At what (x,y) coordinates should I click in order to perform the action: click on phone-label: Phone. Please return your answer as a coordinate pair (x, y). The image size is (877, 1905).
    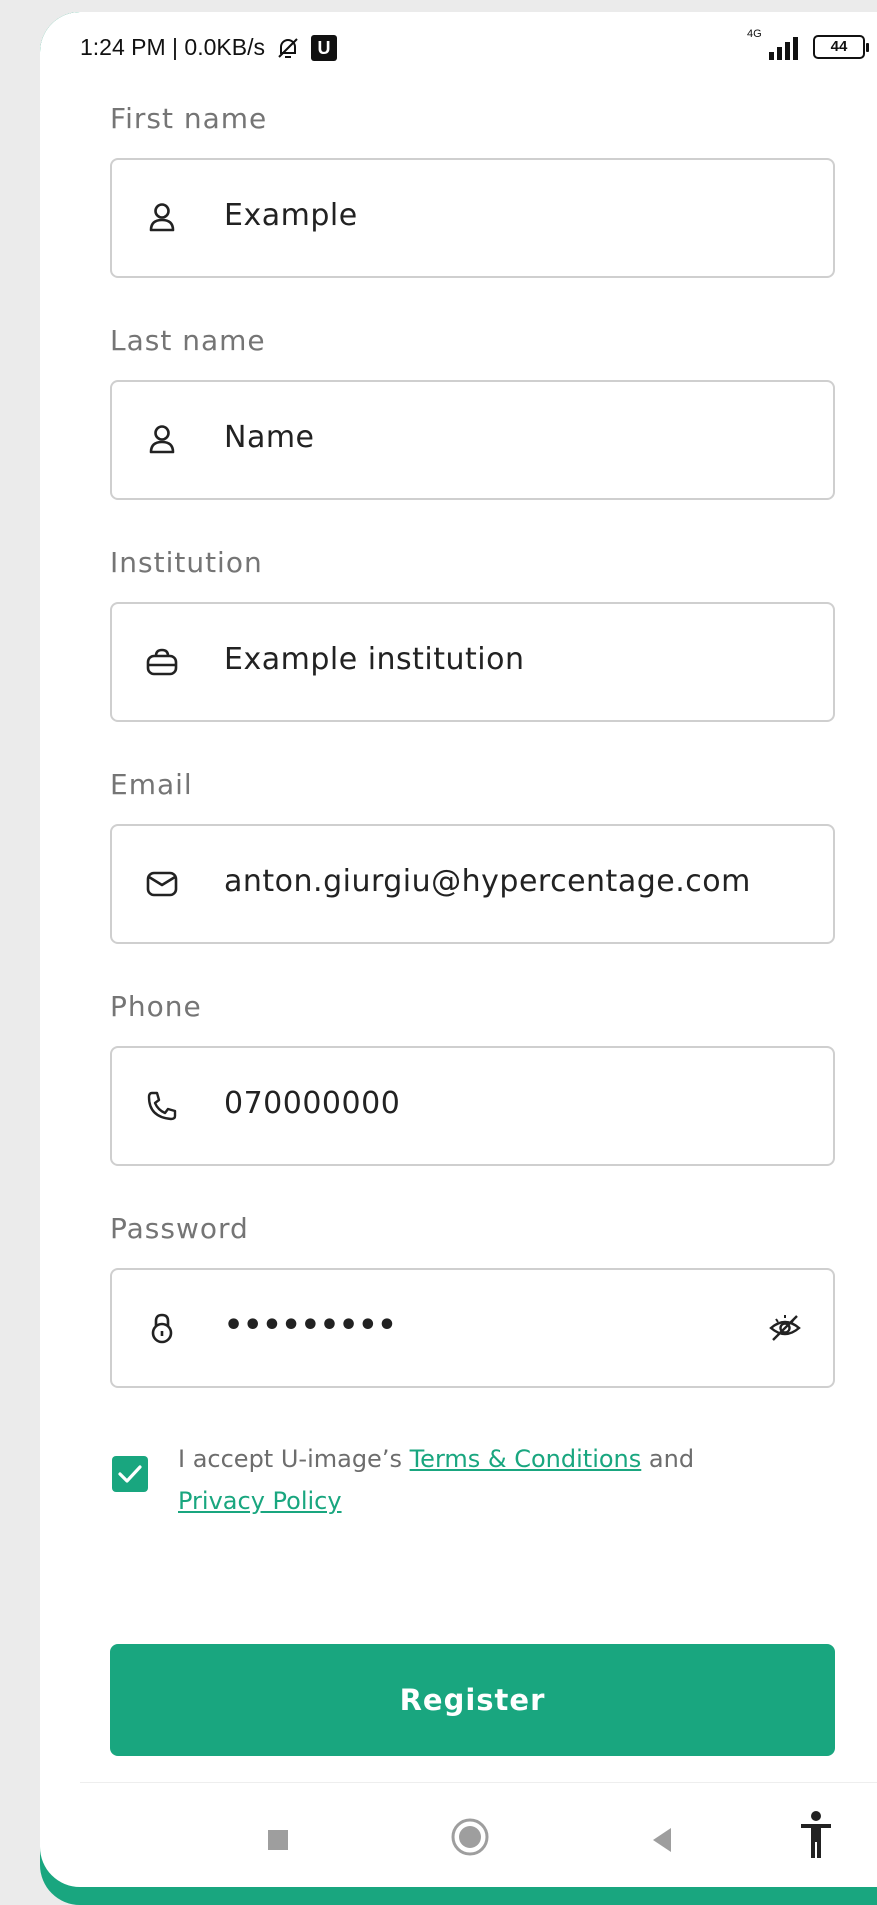
    Looking at the image, I should click on (156, 1006).